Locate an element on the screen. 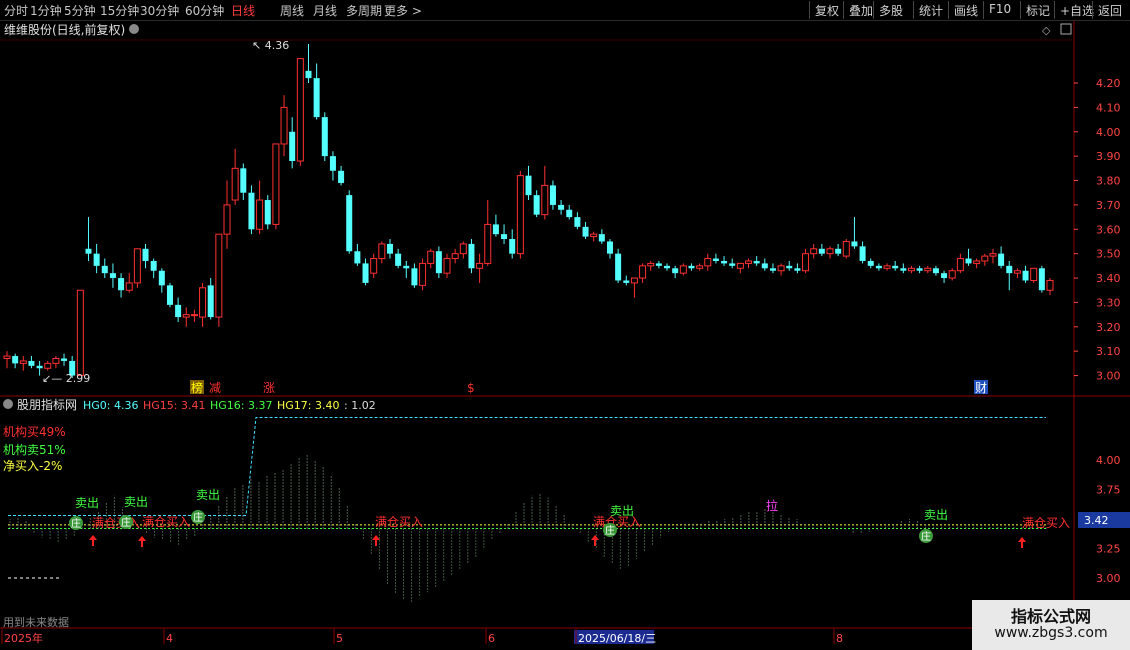 This screenshot has width=1130, height=650. toolbar-button-2: 多股 is located at coordinates (890, 10).